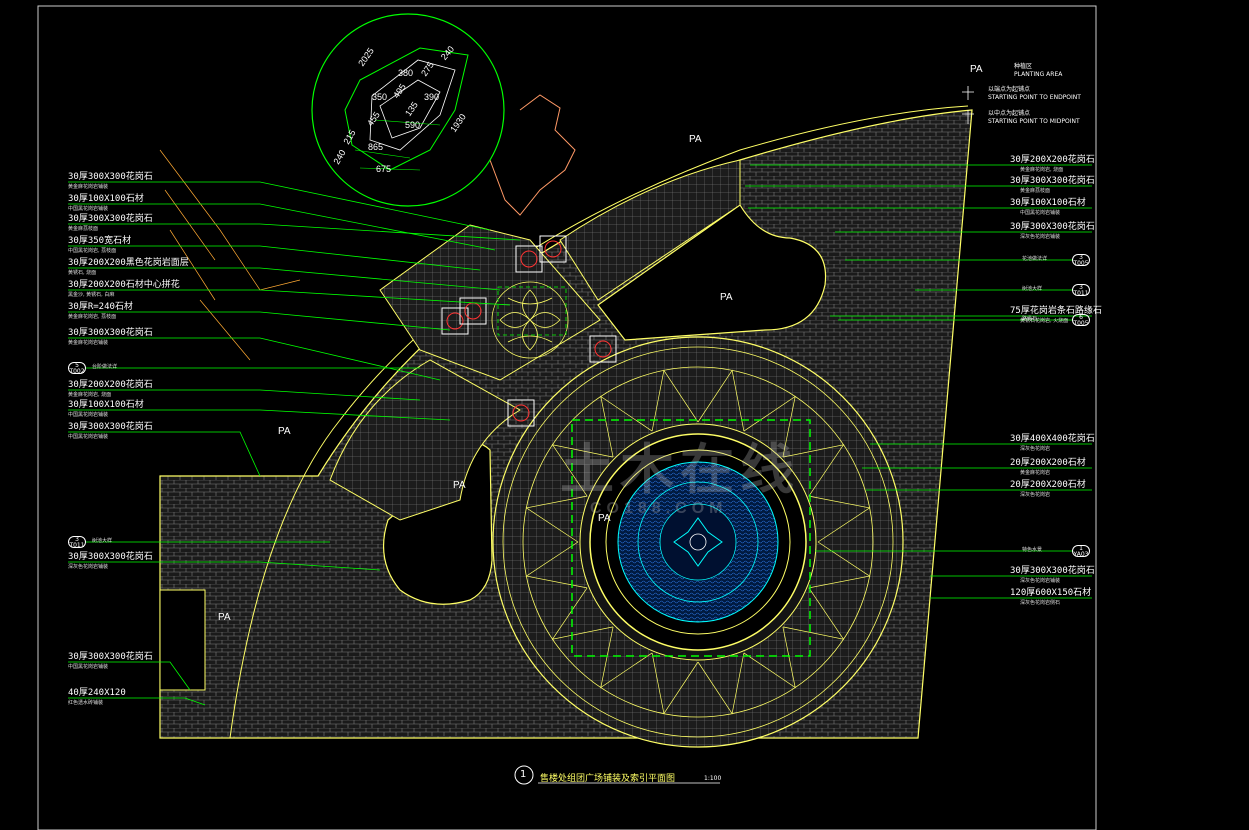 The width and height of the screenshot is (1249, 830). I want to click on detail-bubble: 1 YA03, so click(1081, 551).